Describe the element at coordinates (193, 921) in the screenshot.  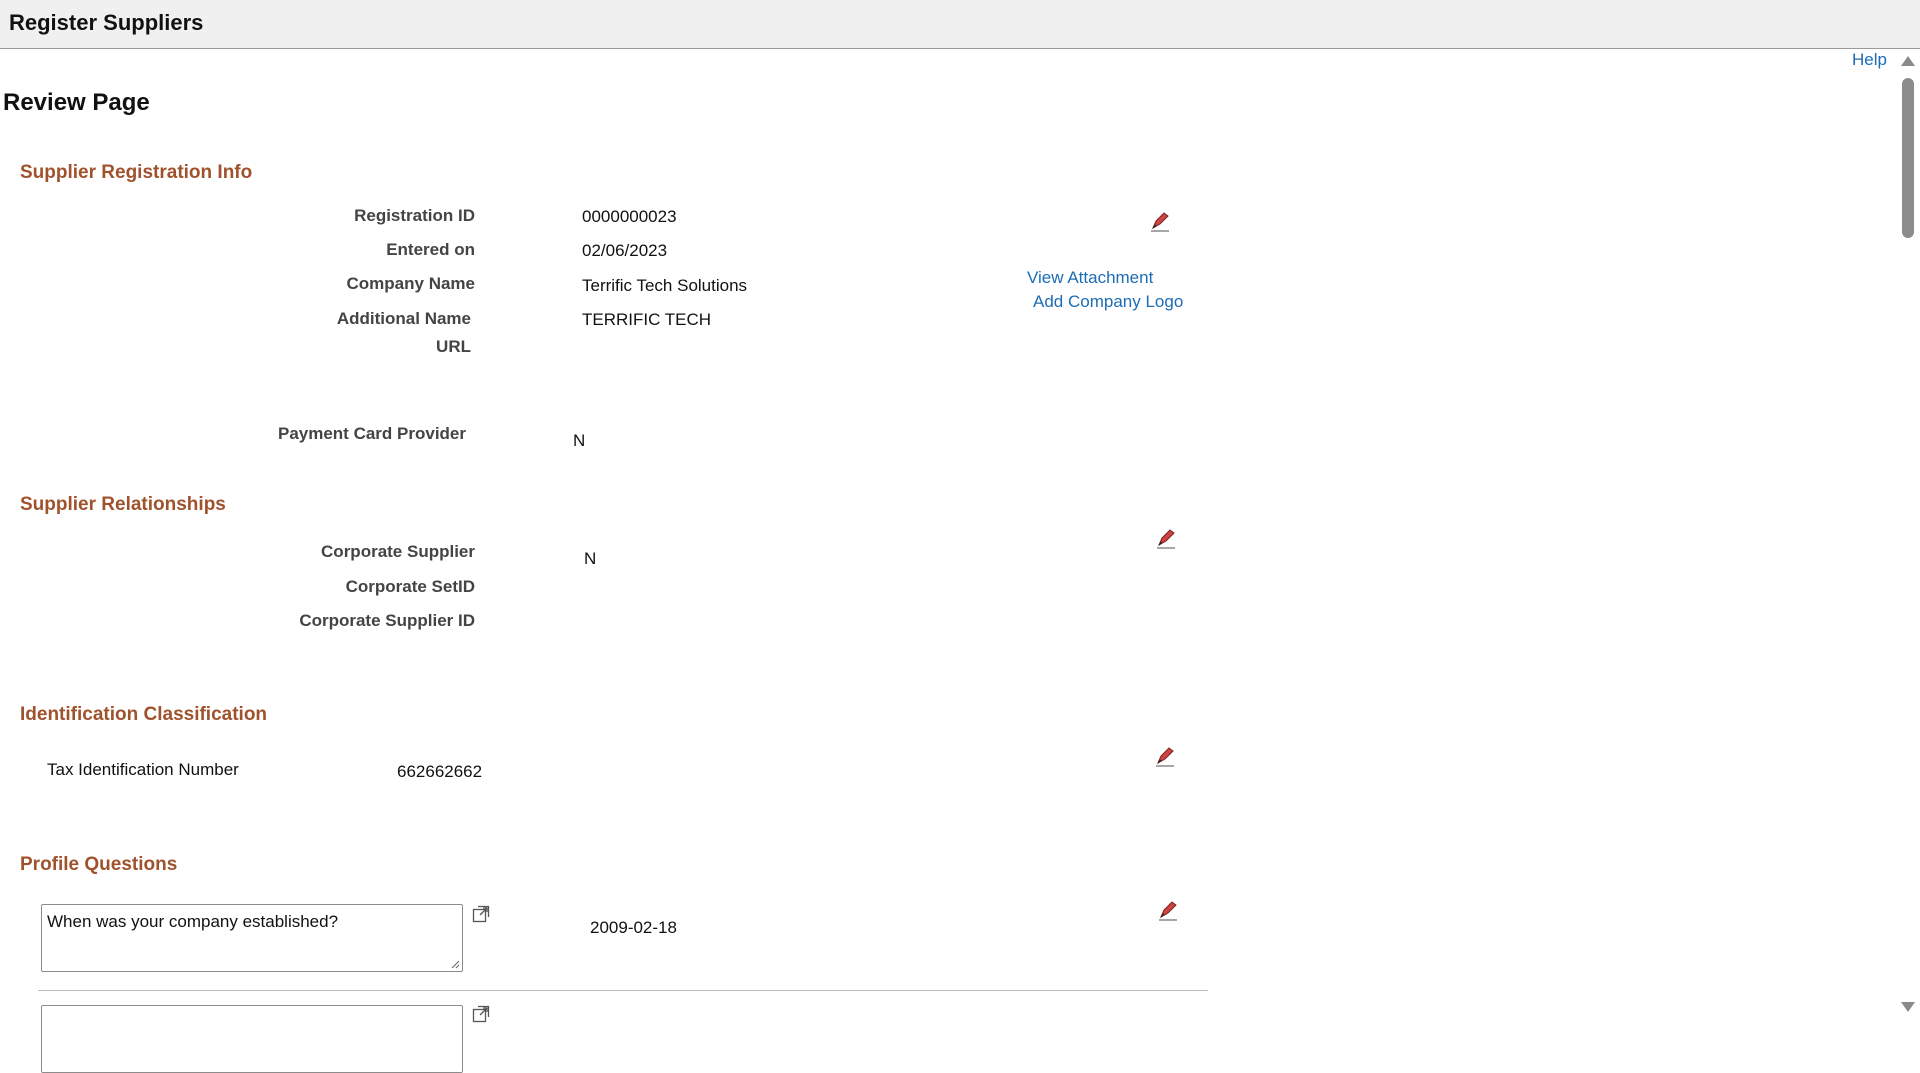
I see `profile-question-text: When was your company established?` at that location.